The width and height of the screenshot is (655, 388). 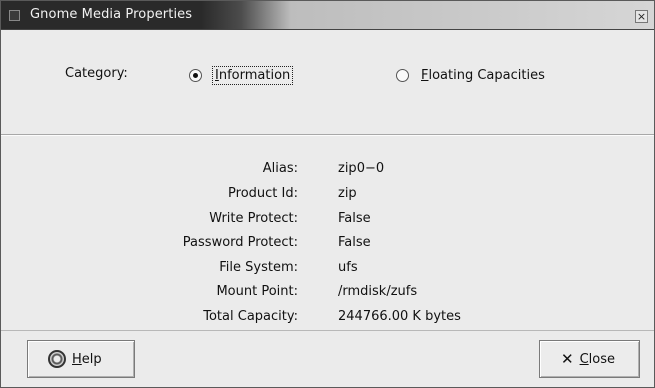 I want to click on info-value: ufs, so click(x=348, y=267).